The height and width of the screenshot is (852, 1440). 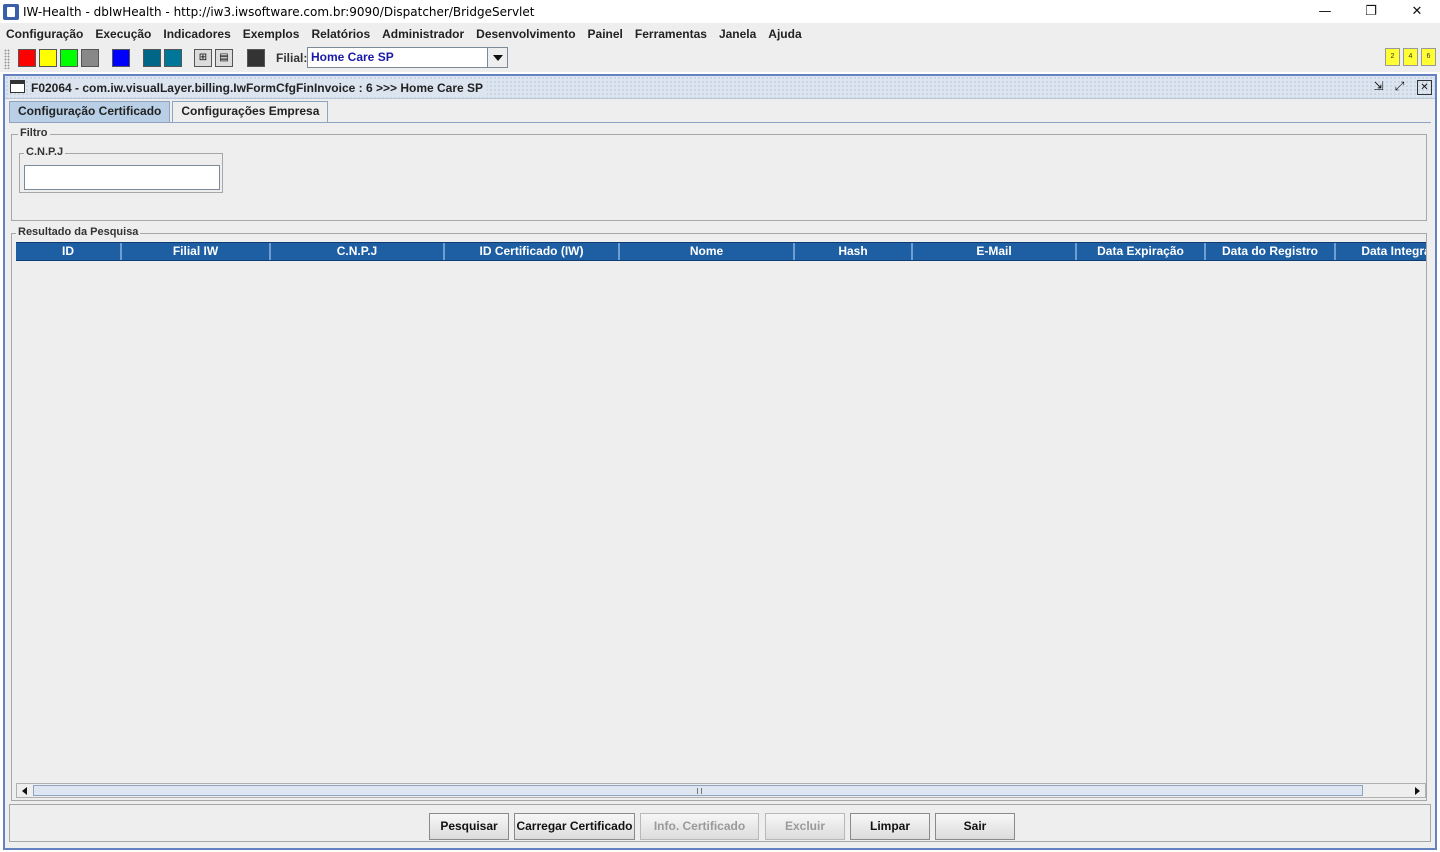 I want to click on column-header-data-expiracao: Data Expiração, so click(x=1141, y=251).